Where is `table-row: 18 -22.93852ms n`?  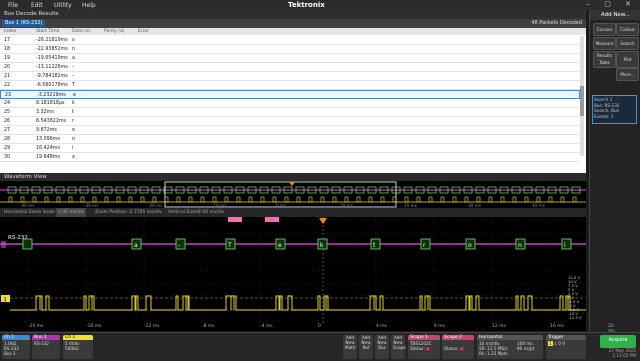
table-row: 18 -22.93852ms n is located at coordinates (290, 49).